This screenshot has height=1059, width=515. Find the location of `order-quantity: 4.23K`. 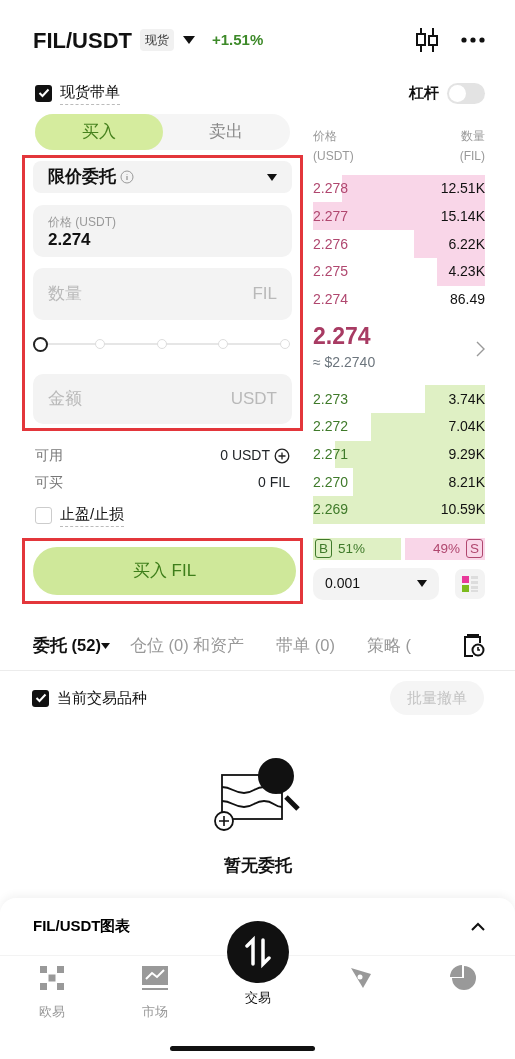

order-quantity: 4.23K is located at coordinates (466, 272).